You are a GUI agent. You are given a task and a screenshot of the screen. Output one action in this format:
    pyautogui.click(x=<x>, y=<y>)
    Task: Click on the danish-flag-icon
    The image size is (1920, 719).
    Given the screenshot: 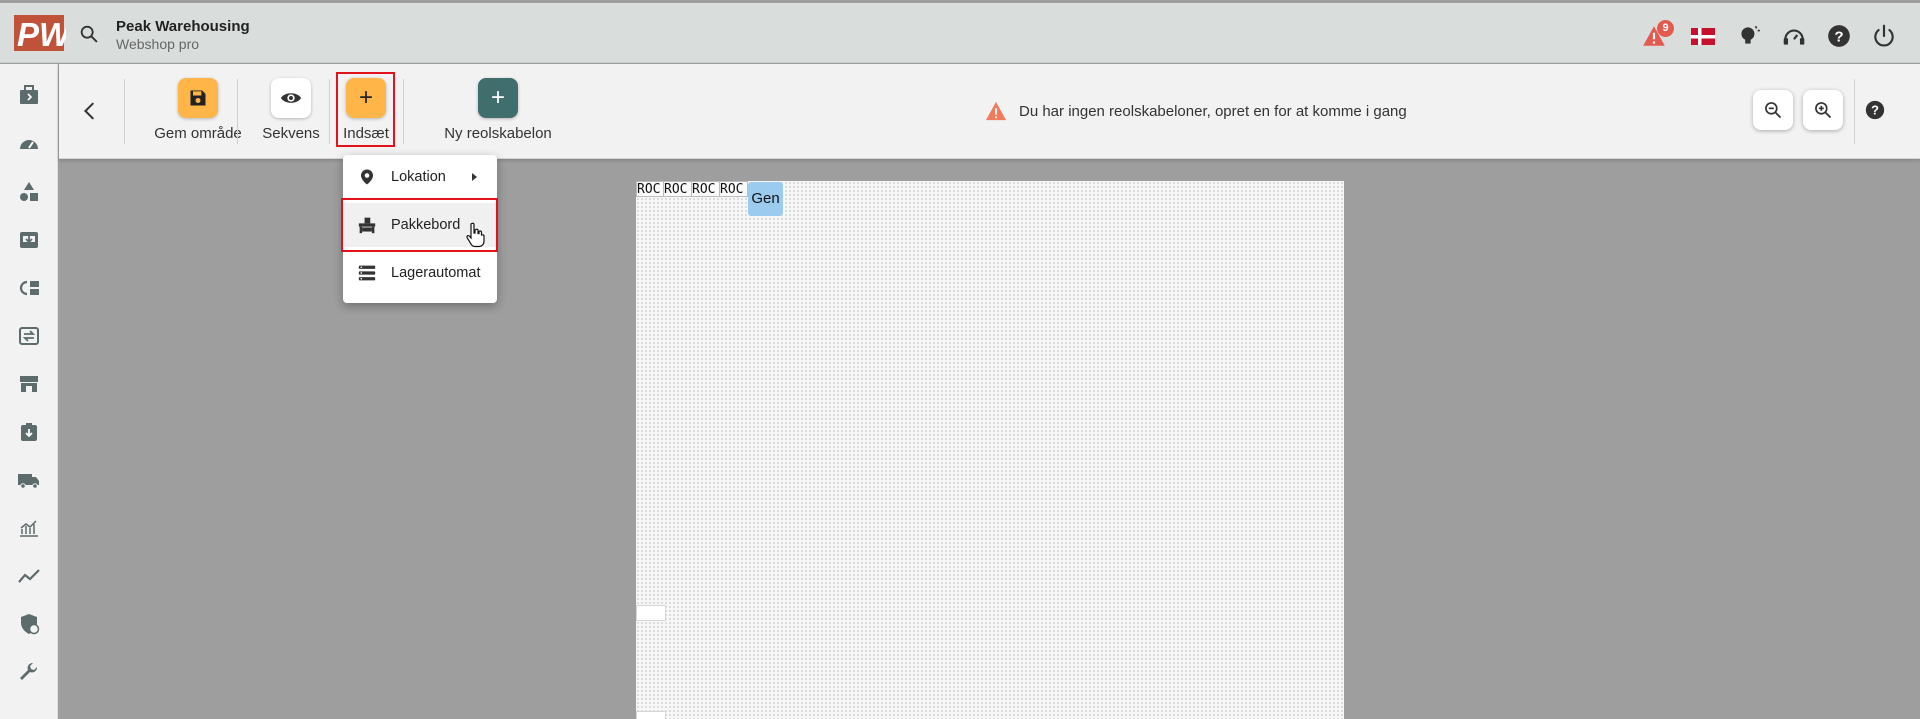 What is the action you would take?
    pyautogui.click(x=1703, y=36)
    